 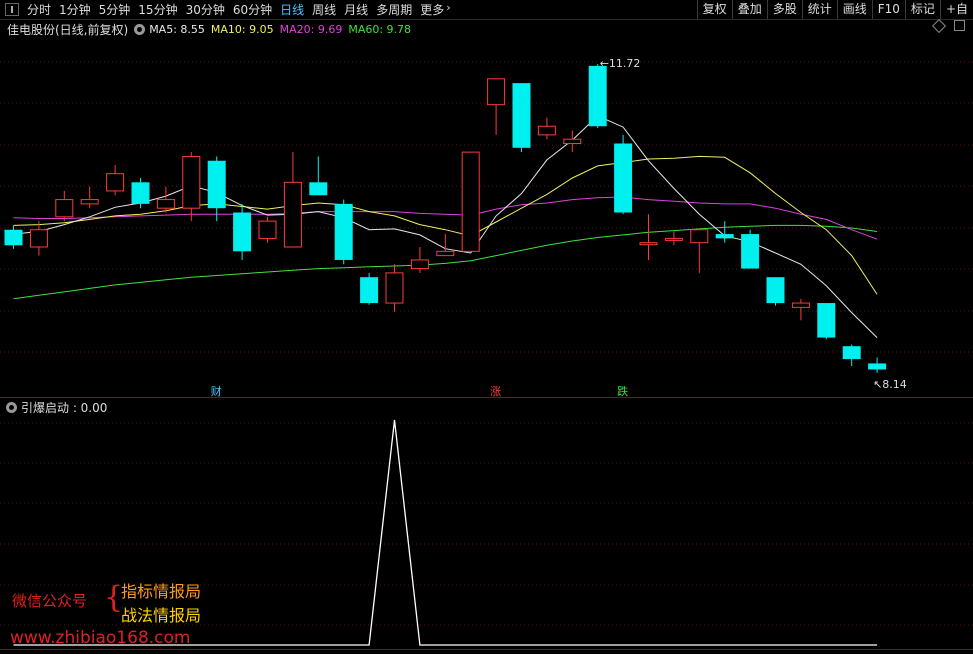 What do you see at coordinates (100, 638) in the screenshot?
I see `watermark-url: www.zhibiao168.com` at bounding box center [100, 638].